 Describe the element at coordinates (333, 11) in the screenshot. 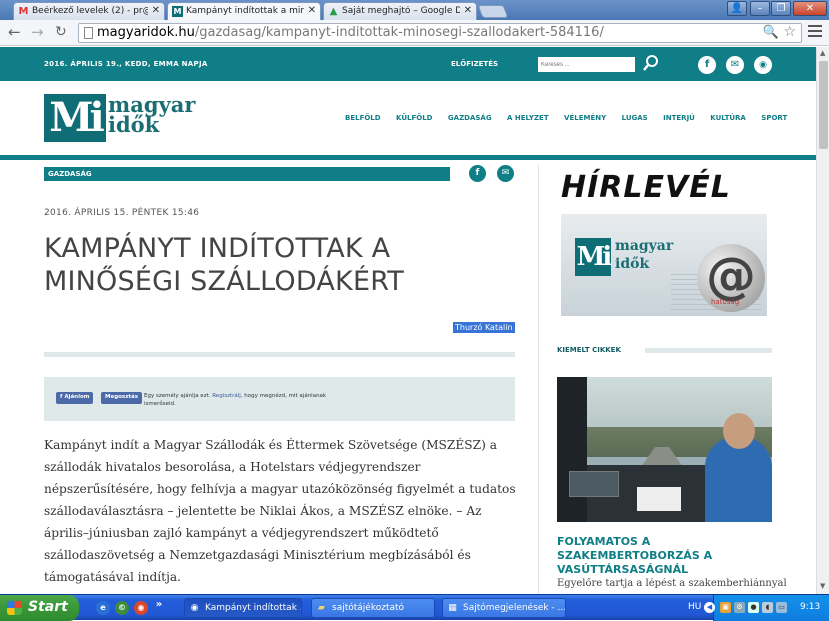

I see `google-drive-icon: ▲` at that location.